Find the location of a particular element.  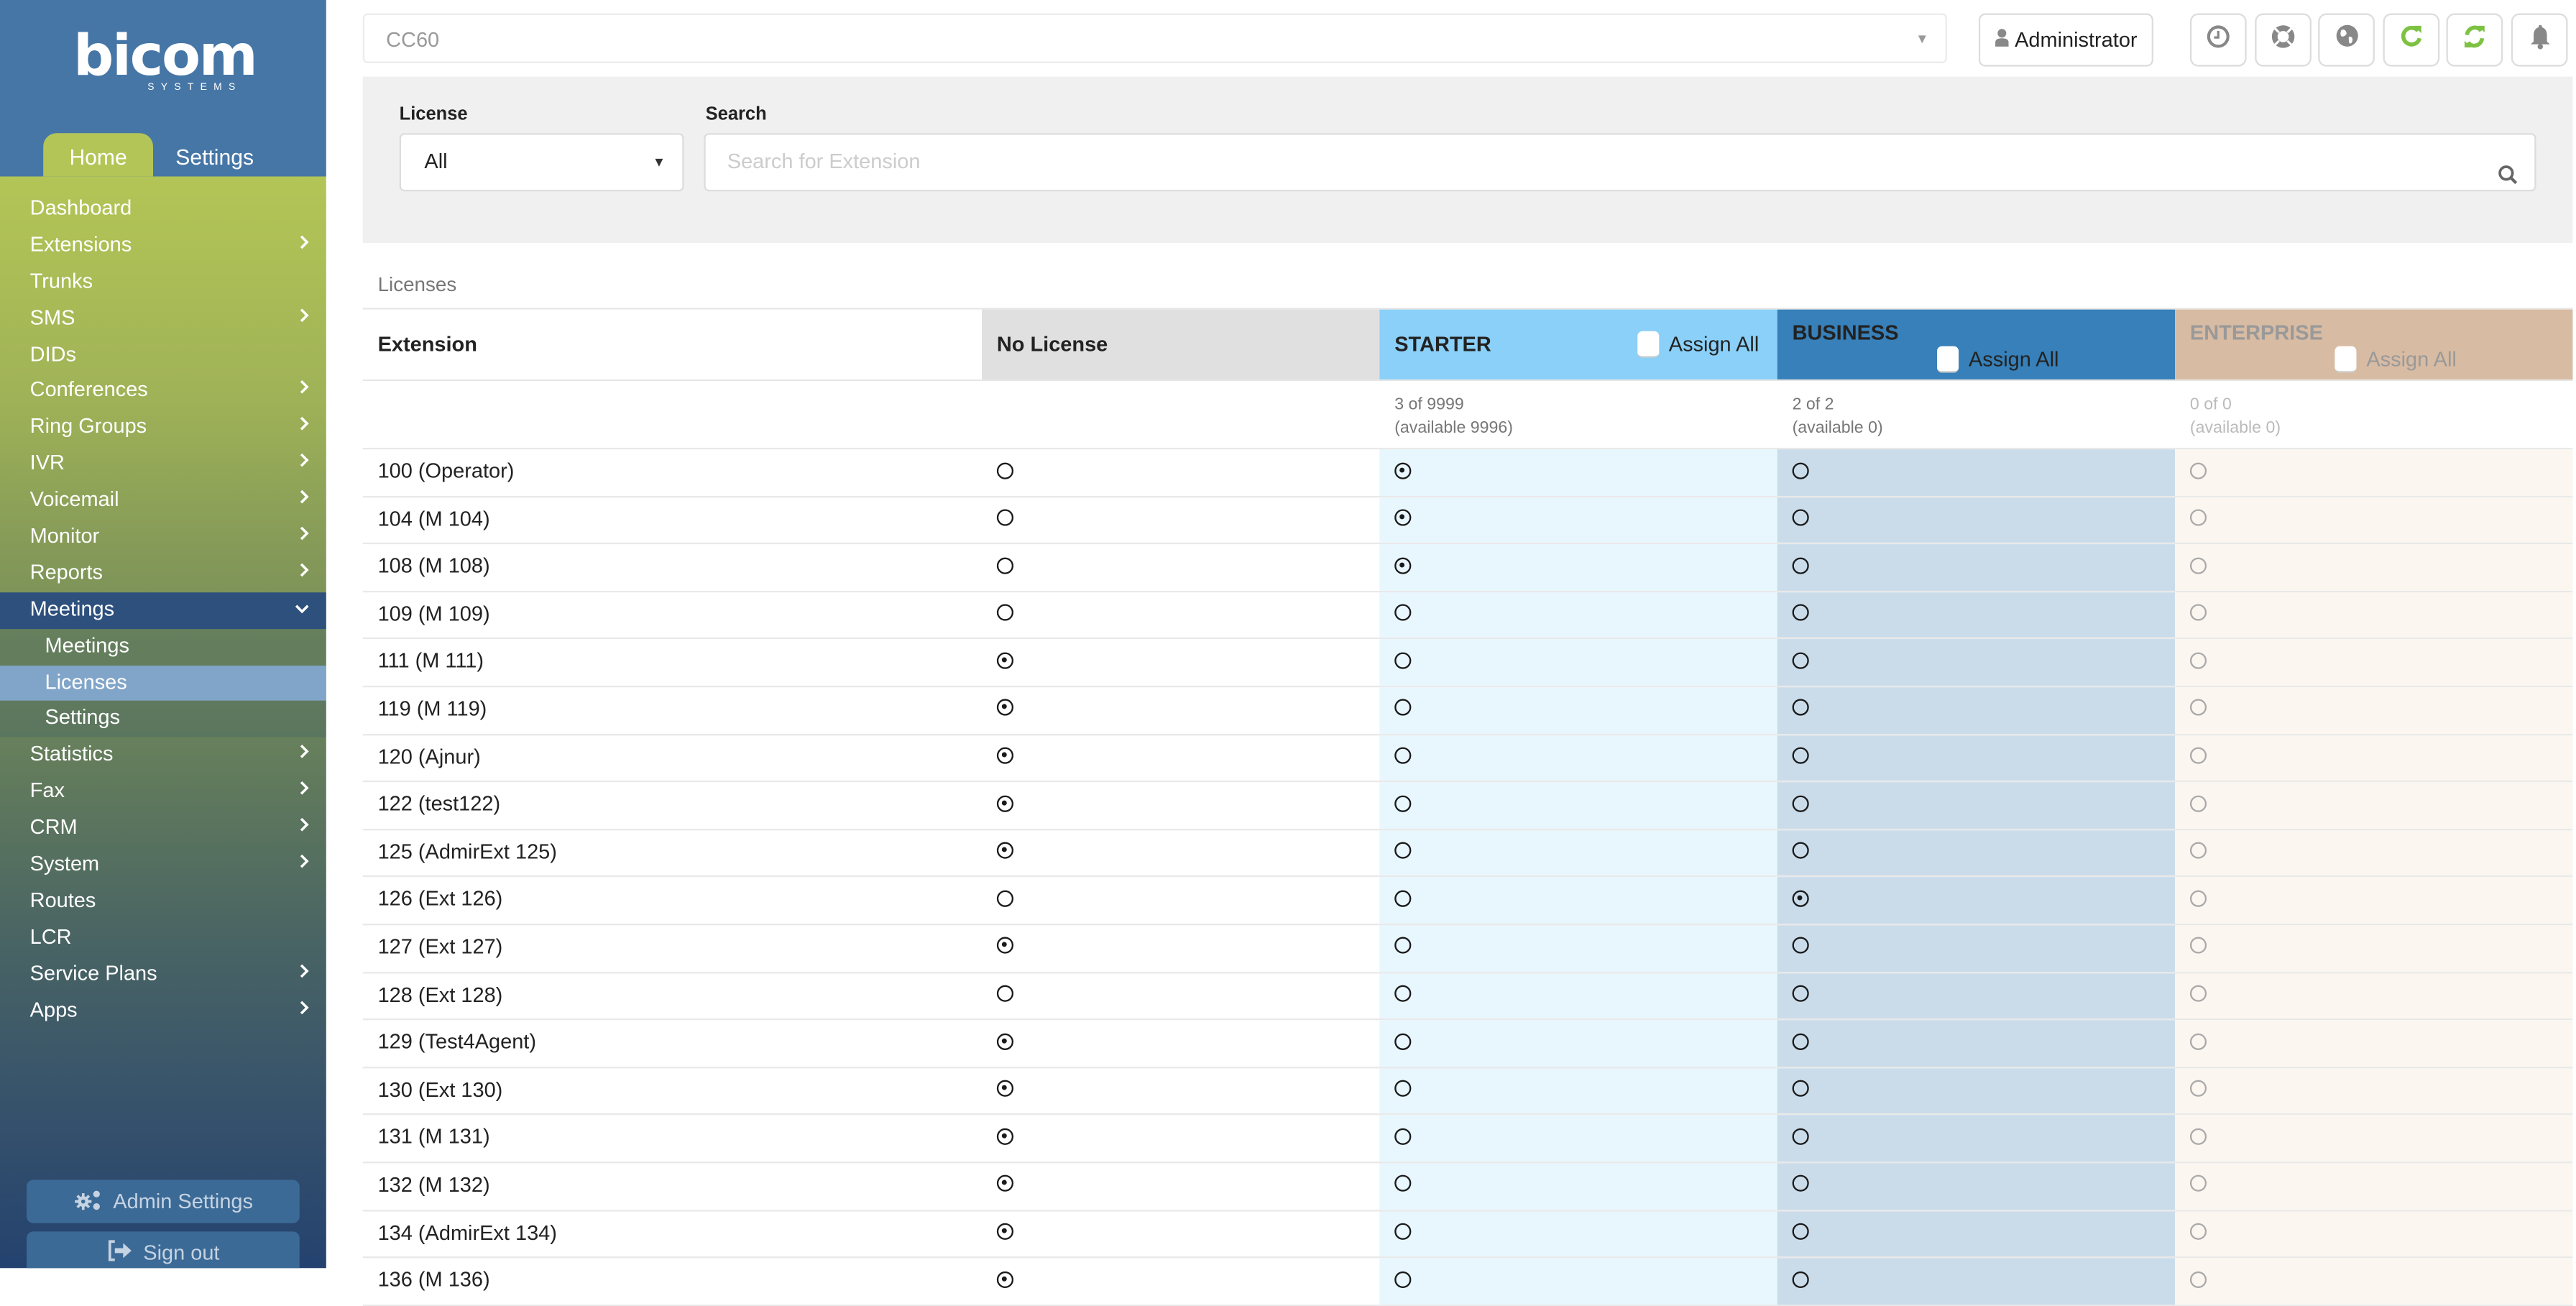

sidebar-item-reports: Reports is located at coordinates (163, 574).